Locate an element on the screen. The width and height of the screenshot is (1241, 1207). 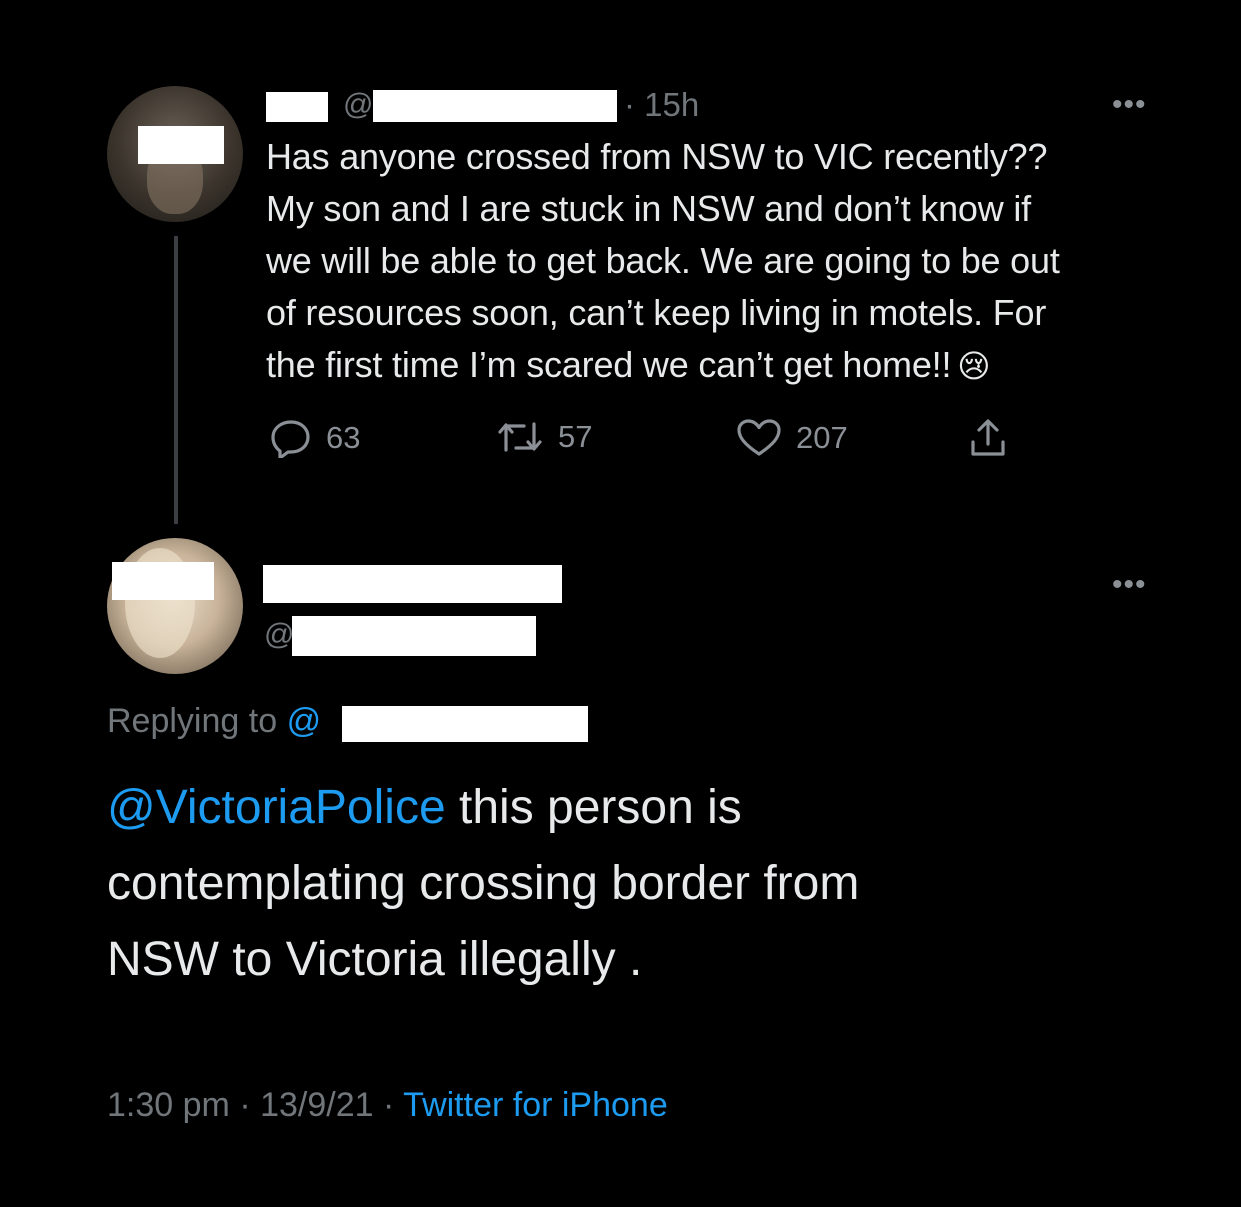
replying-to-label: Replying to is located at coordinates (192, 721).